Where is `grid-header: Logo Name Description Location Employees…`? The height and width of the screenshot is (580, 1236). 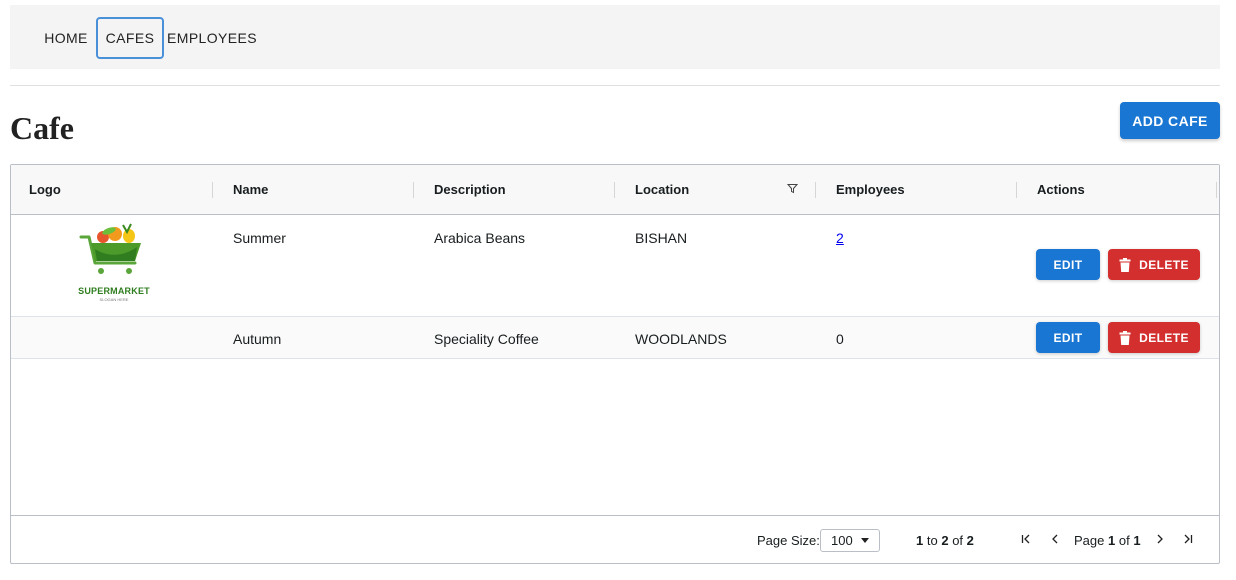
grid-header: Logo Name Description Location Employees… is located at coordinates (615, 190).